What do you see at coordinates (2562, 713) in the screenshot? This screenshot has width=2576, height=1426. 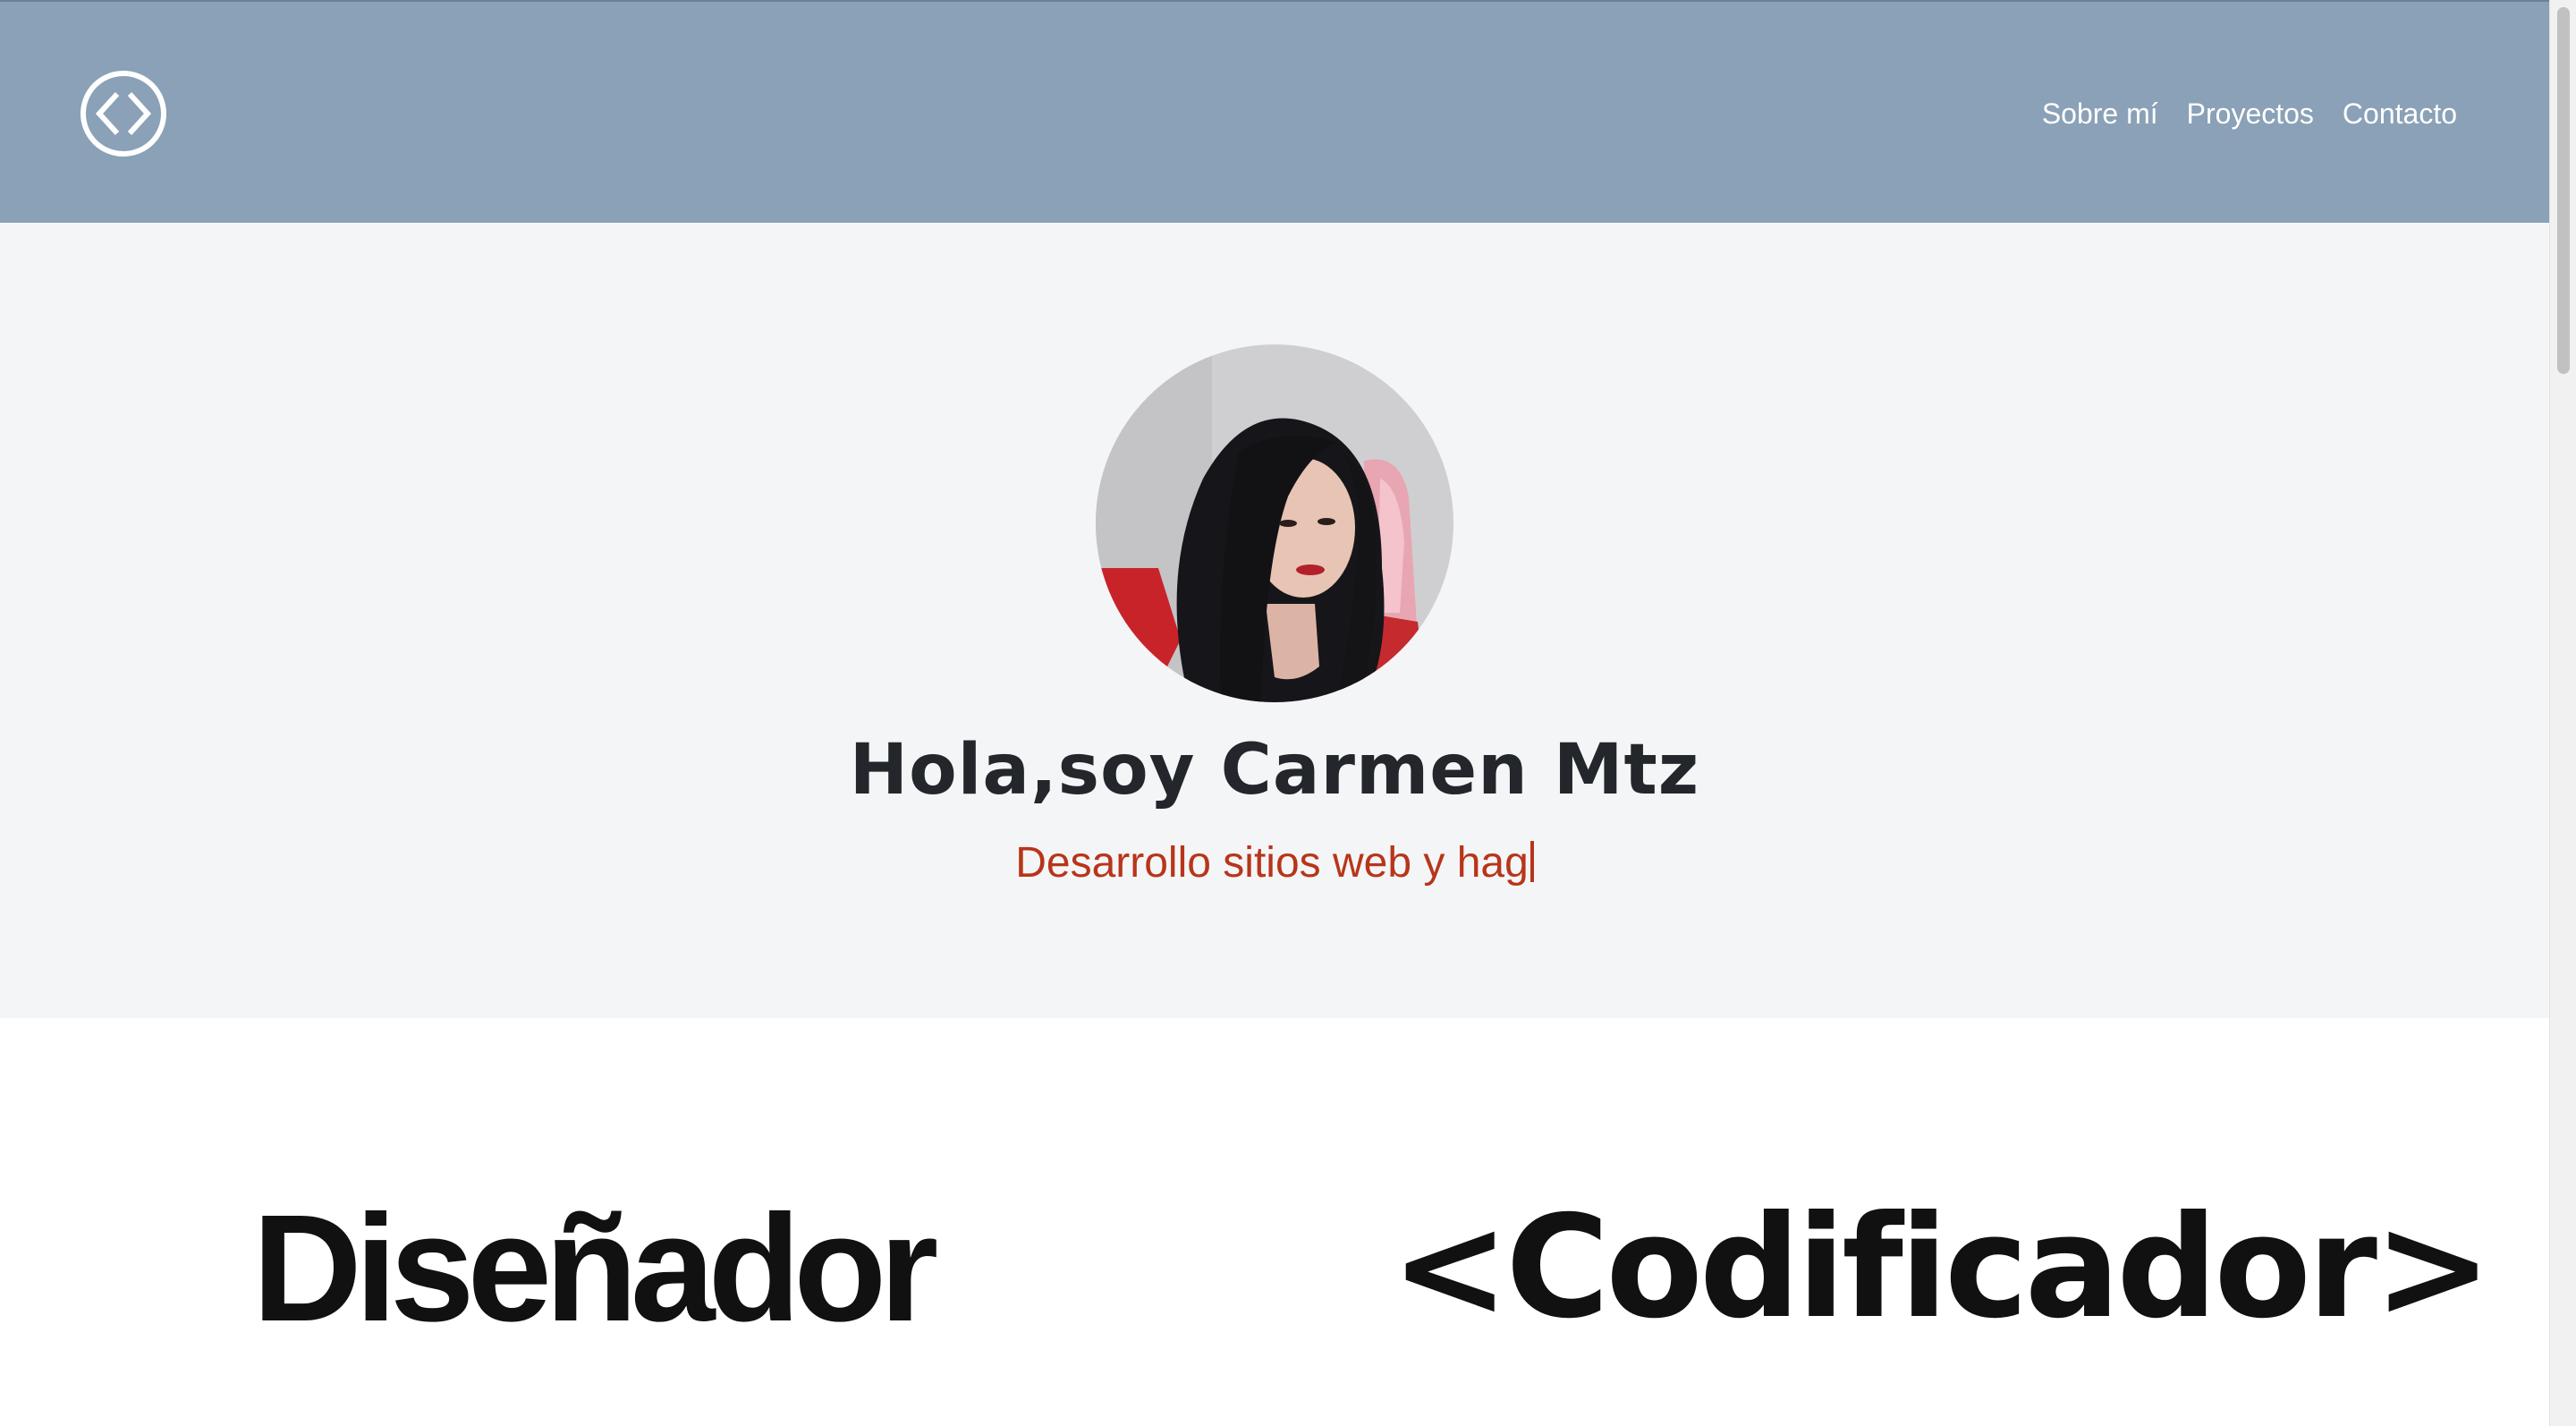 I see `scrollbar` at bounding box center [2562, 713].